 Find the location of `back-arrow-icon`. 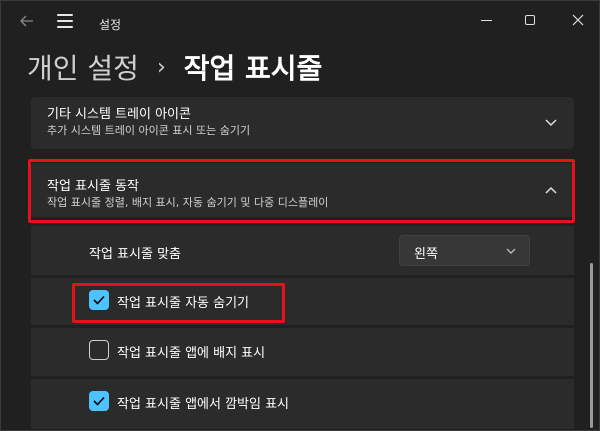

back-arrow-icon is located at coordinates (26, 21).